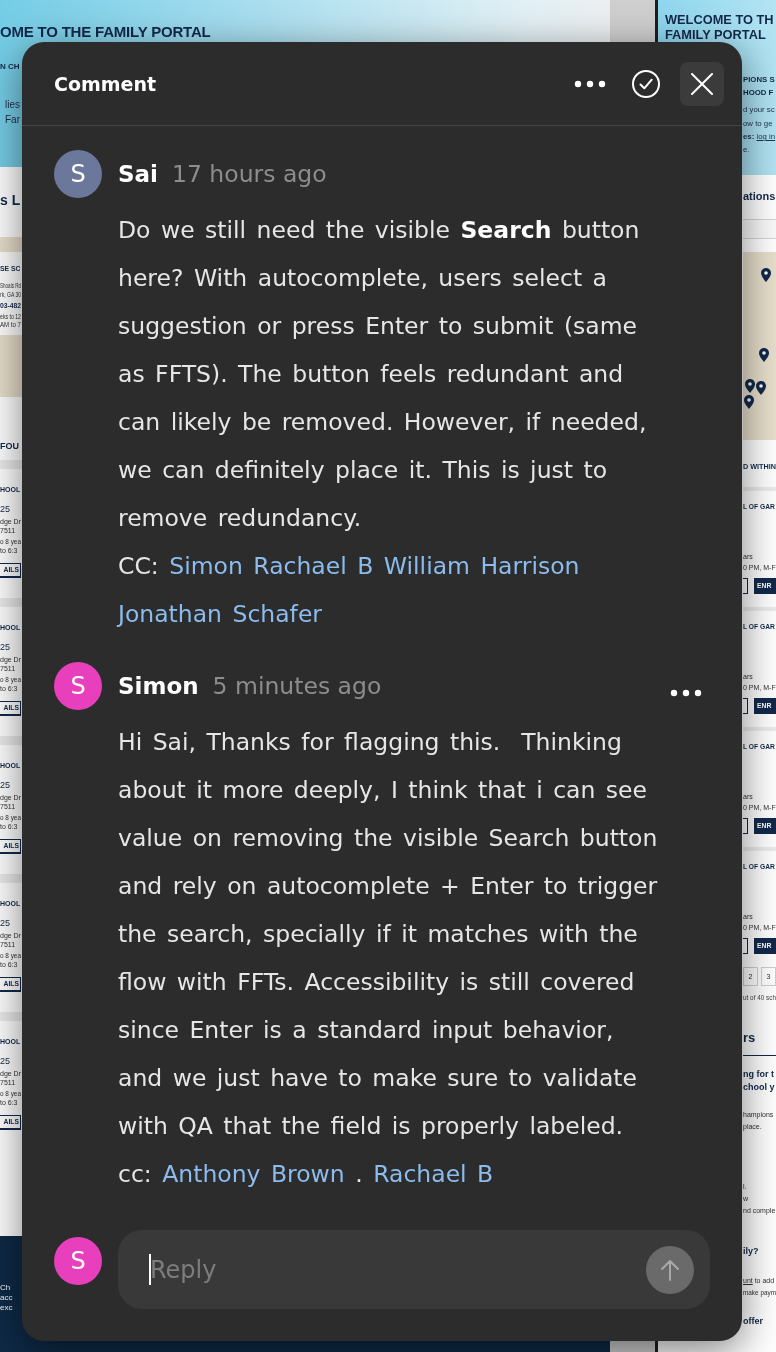 This screenshot has height=1352, width=776. Describe the element at coordinates (349, 590) in the screenshot. I see `cc-line: CC: Simon Rachael B William Harrison Jonathan Schafer` at that location.